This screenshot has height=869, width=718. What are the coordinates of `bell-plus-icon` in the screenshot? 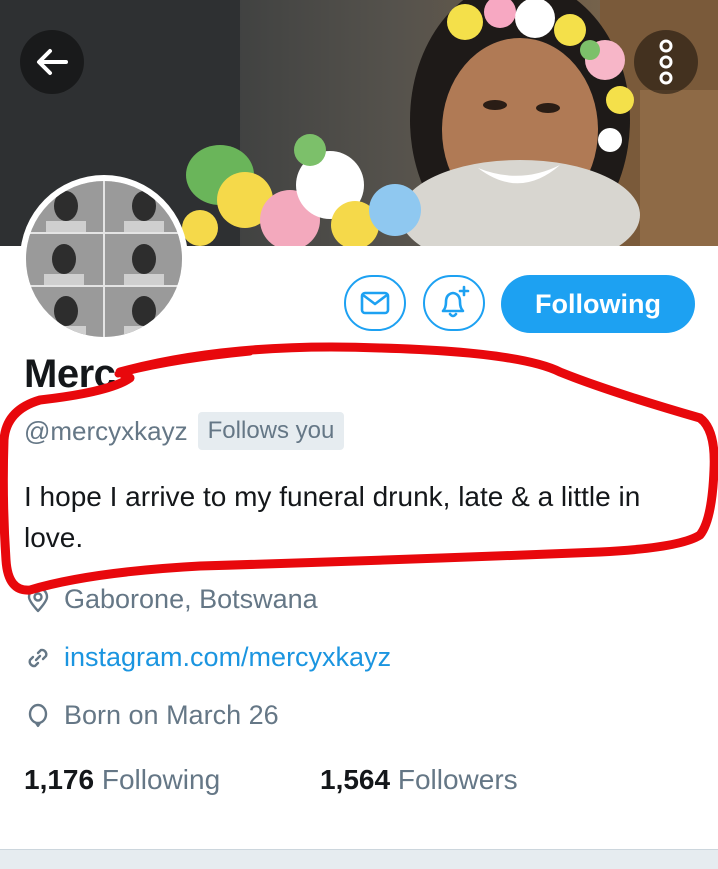 It's located at (455, 301).